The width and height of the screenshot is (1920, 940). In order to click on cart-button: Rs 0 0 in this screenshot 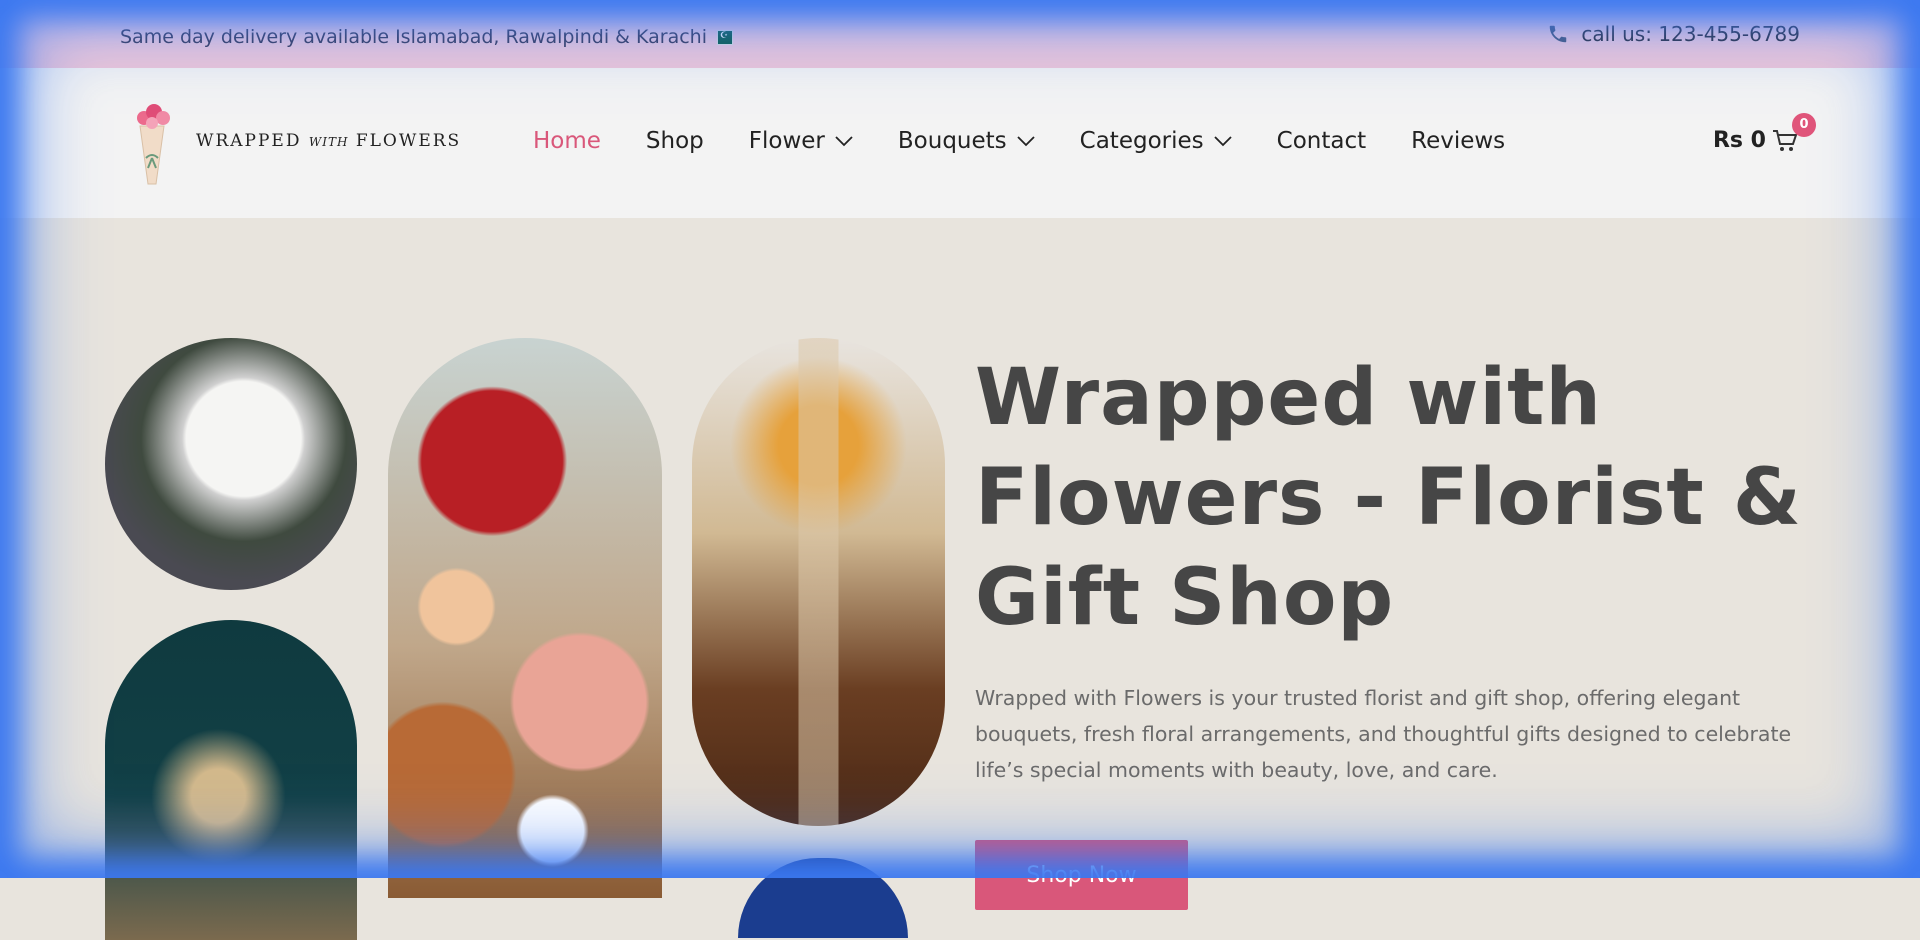, I will do `click(1764, 132)`.